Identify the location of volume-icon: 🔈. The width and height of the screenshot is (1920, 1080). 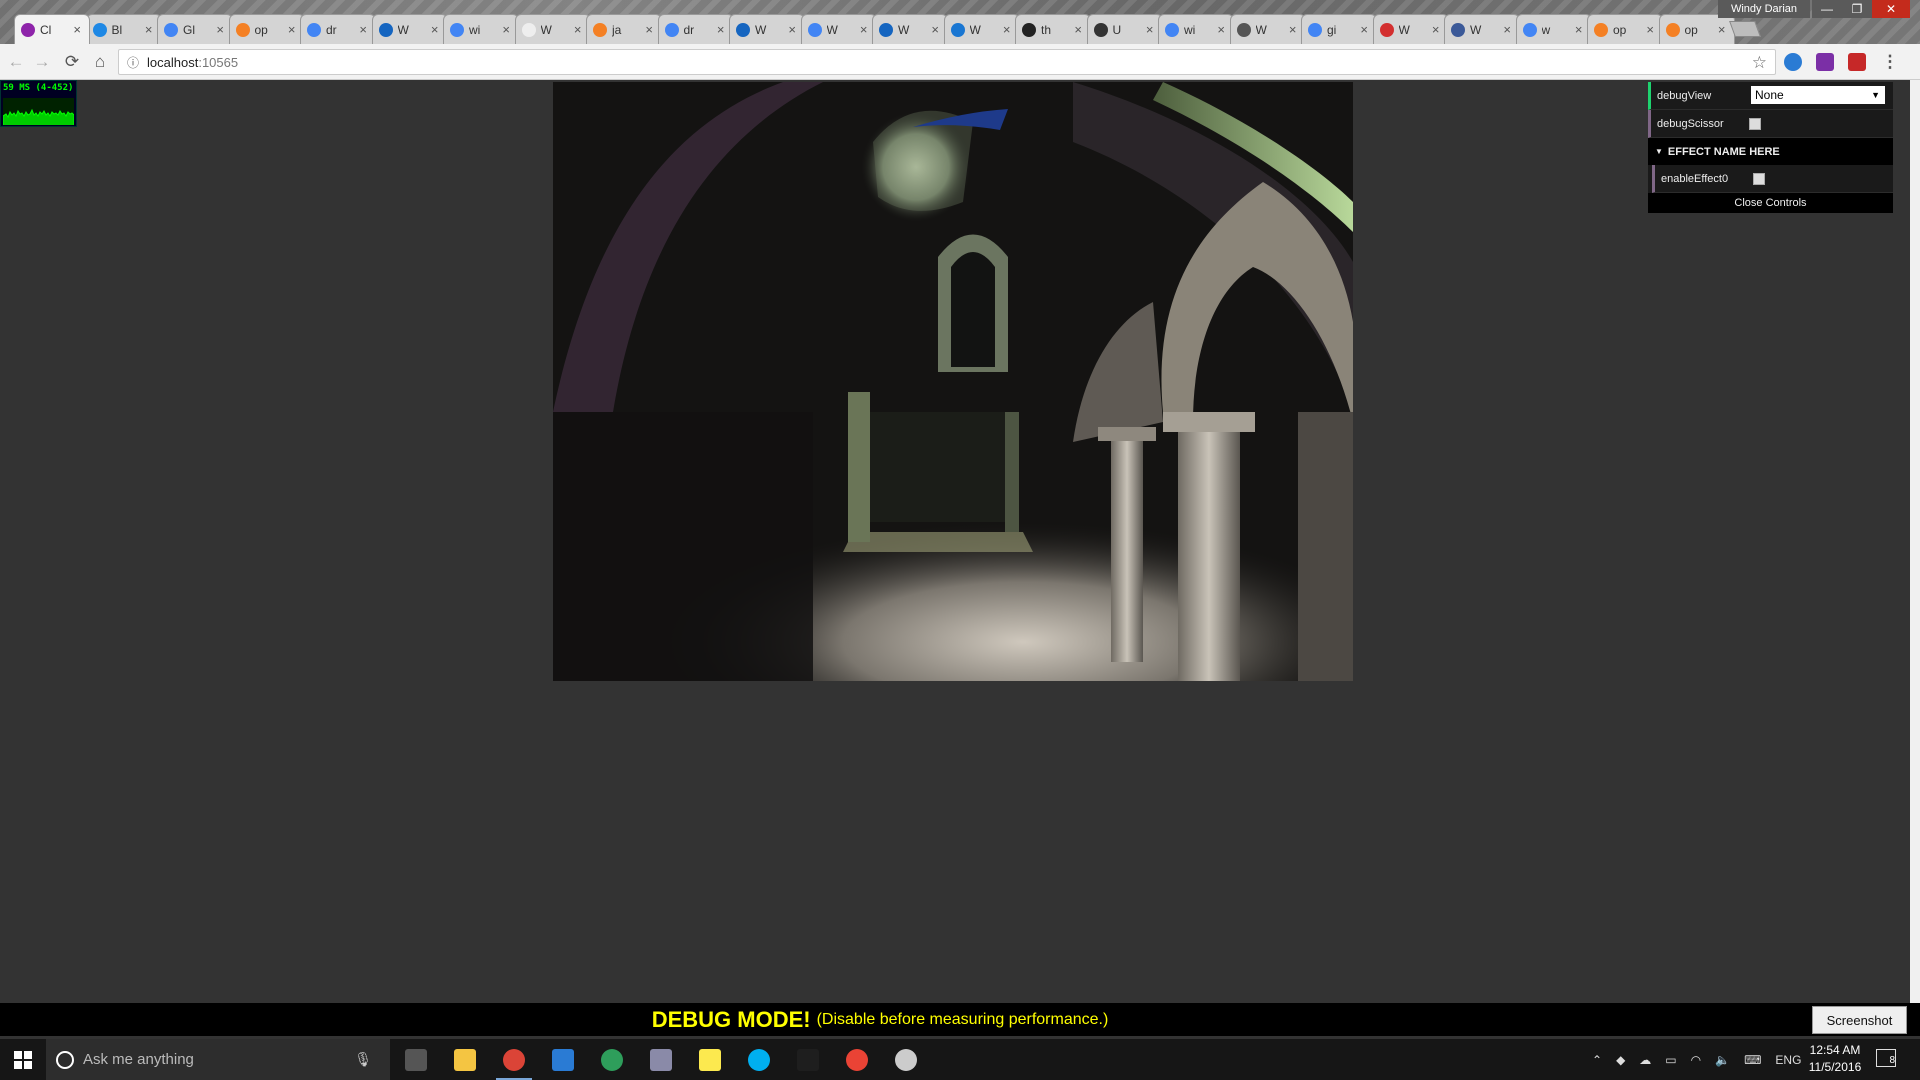
(1722, 1060).